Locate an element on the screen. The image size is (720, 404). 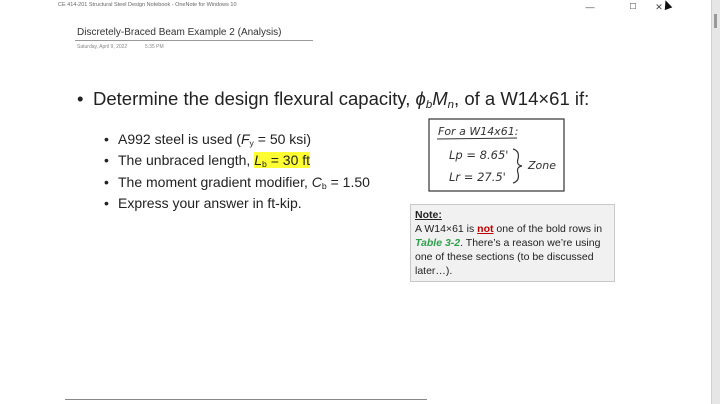
ink-heading: For a W14x61: is located at coordinates (478, 131).